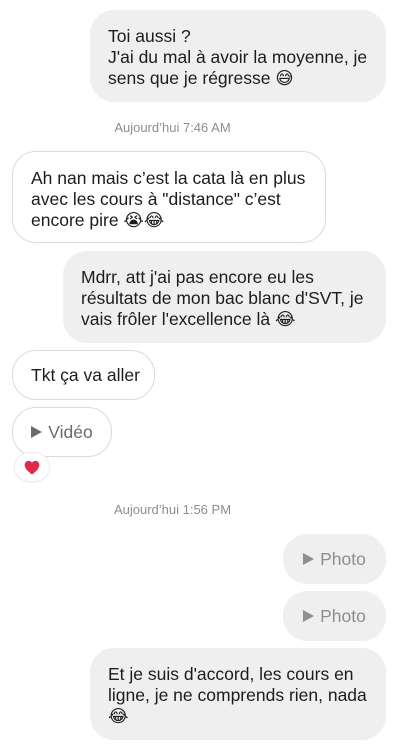 The width and height of the screenshot is (401, 750). Describe the element at coordinates (70, 431) in the screenshot. I see `video-label: Vidéo` at that location.